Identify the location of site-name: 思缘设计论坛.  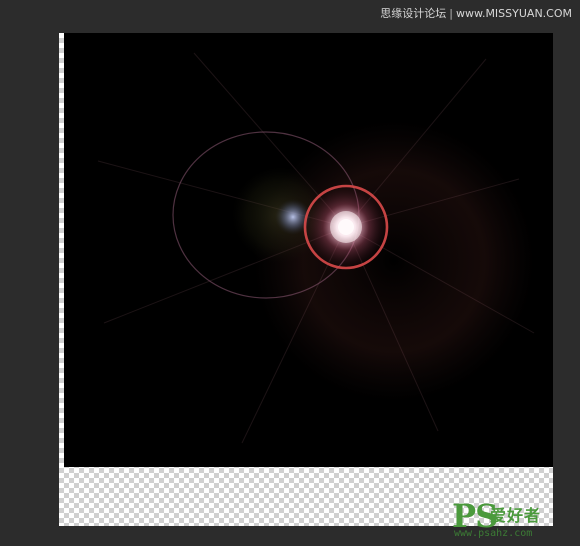
(413, 13).